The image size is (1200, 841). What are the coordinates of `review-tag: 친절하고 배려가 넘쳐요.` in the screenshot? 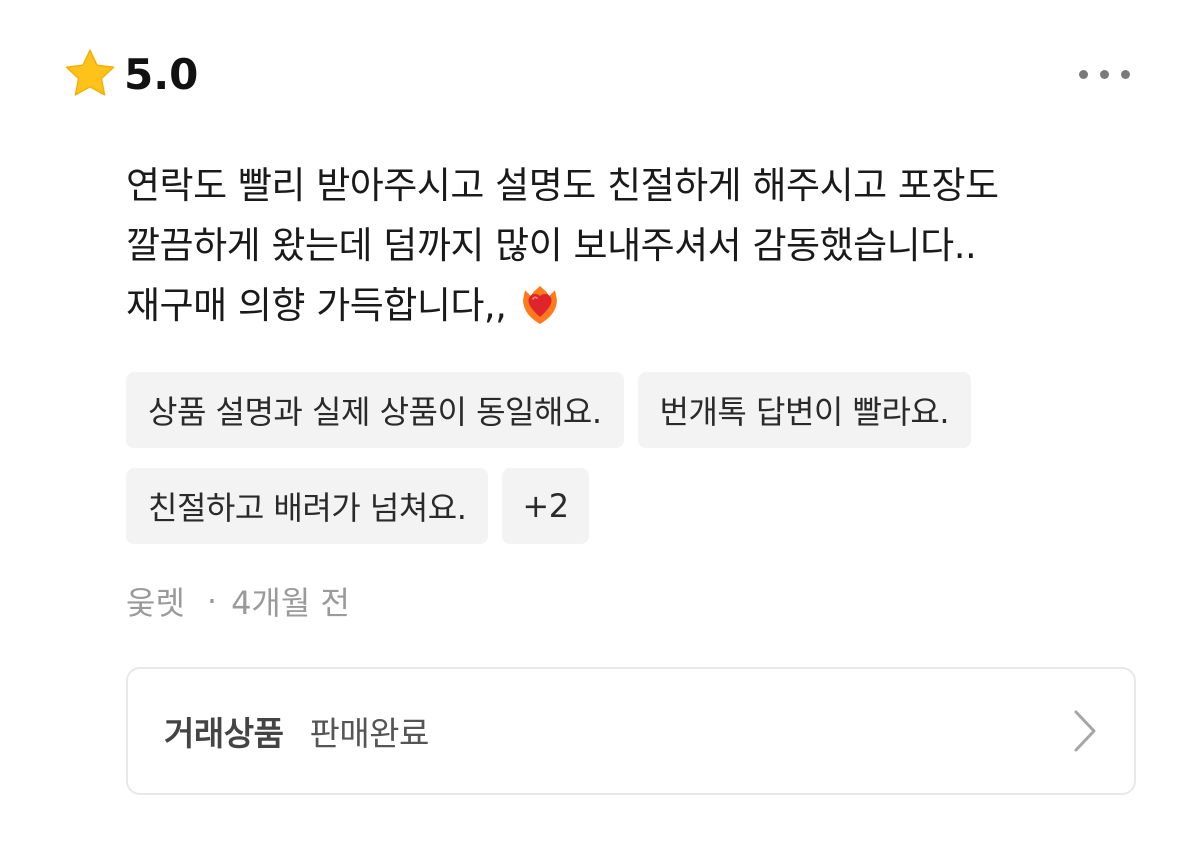 It's located at (307, 506).